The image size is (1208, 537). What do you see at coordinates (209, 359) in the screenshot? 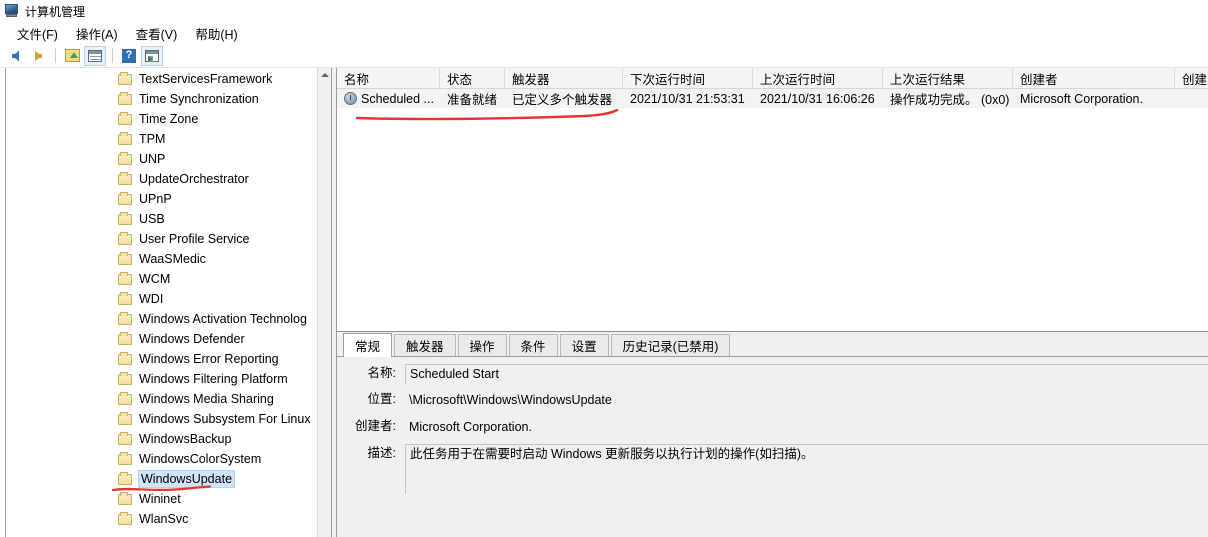
I see `tree-item-label: Windows Error Reporting` at bounding box center [209, 359].